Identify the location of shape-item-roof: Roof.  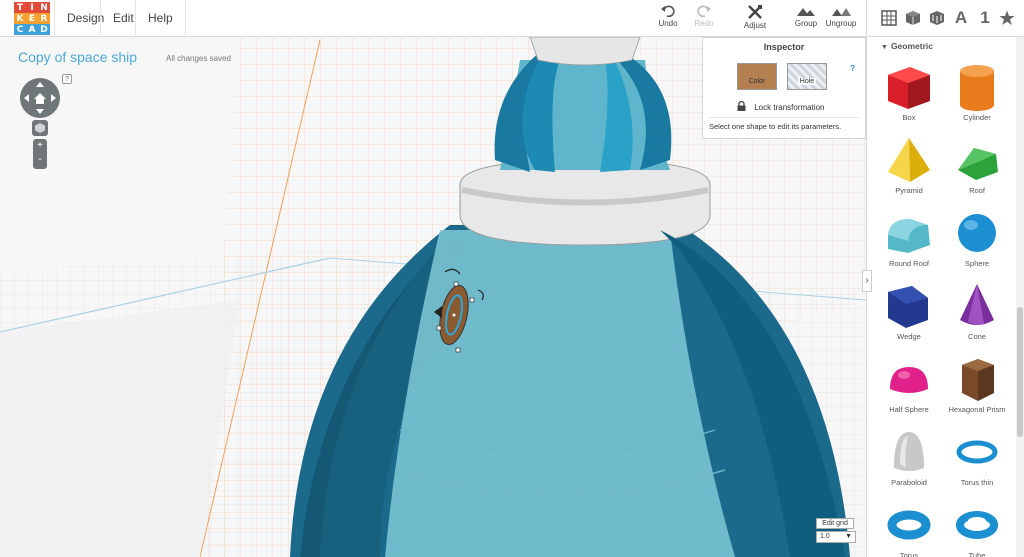
(977, 167).